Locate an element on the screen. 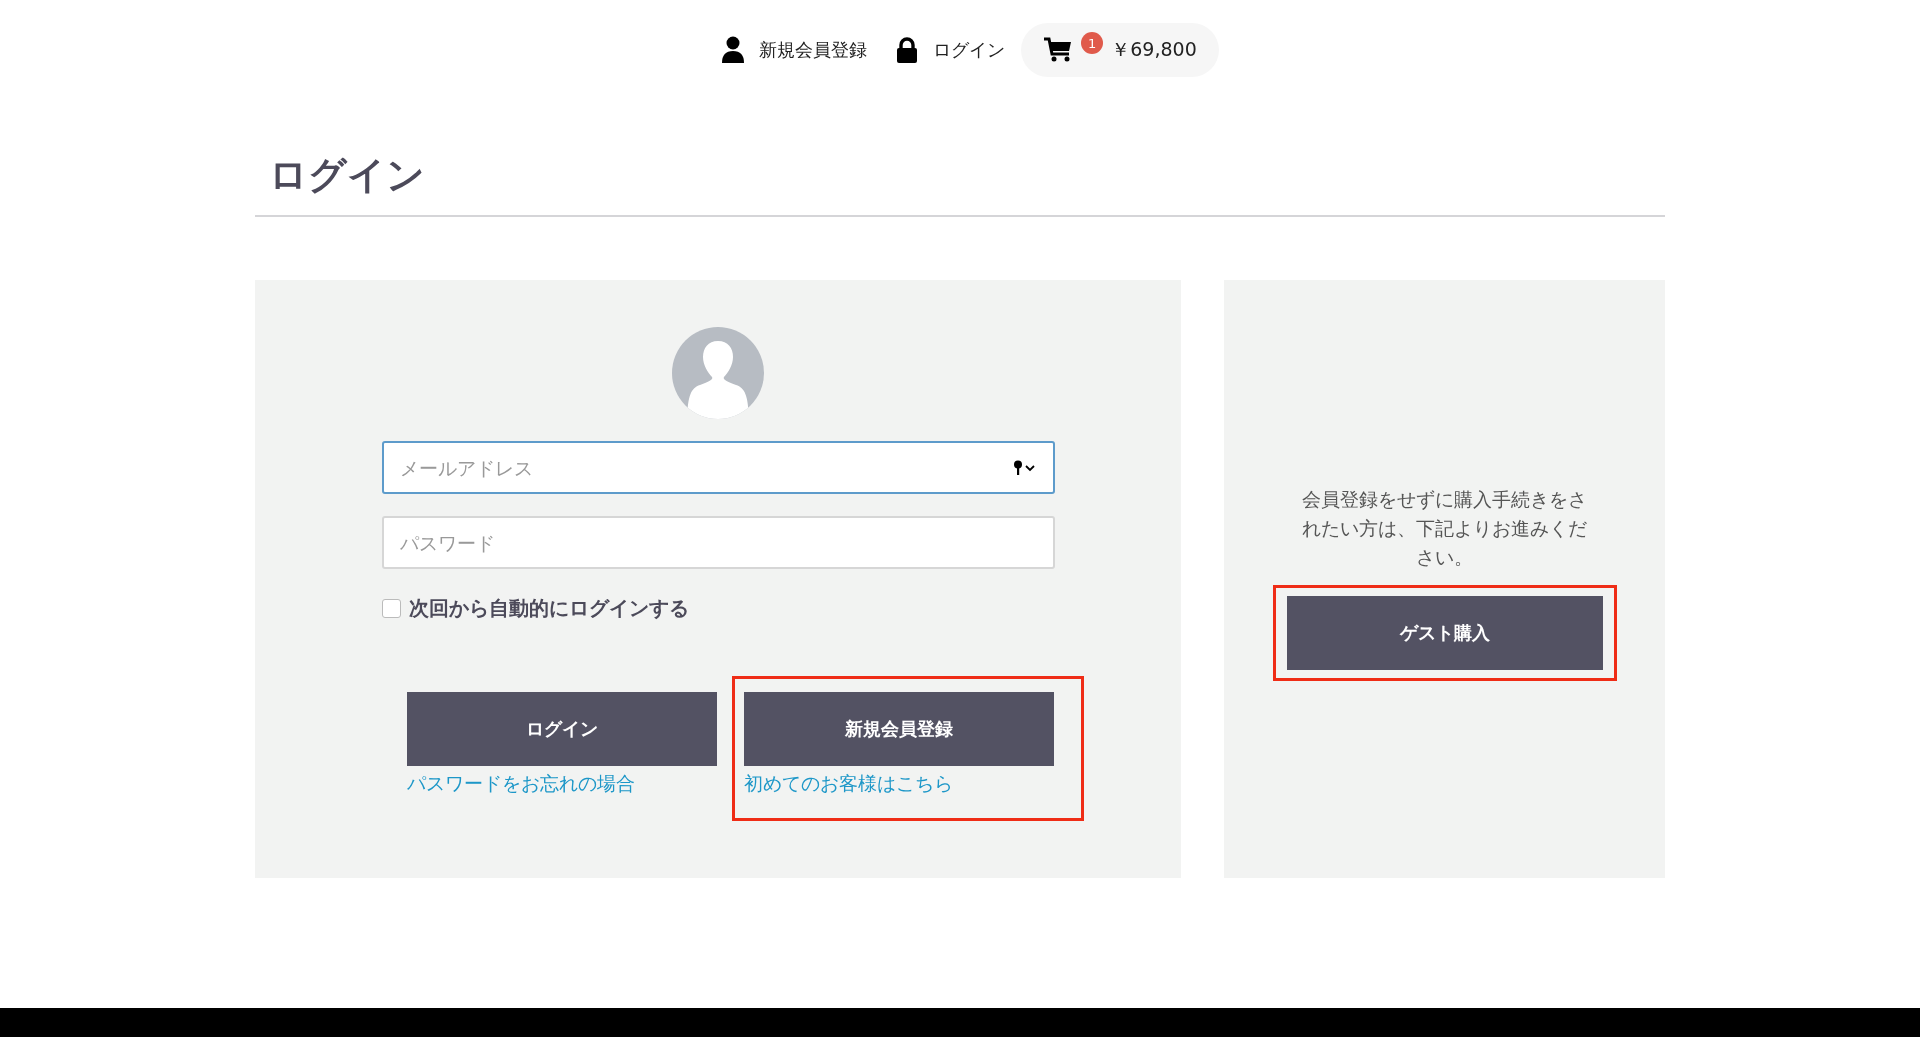 This screenshot has height=1037, width=1920. guest-purchase-button: ゲスト購入 is located at coordinates (1444, 633).